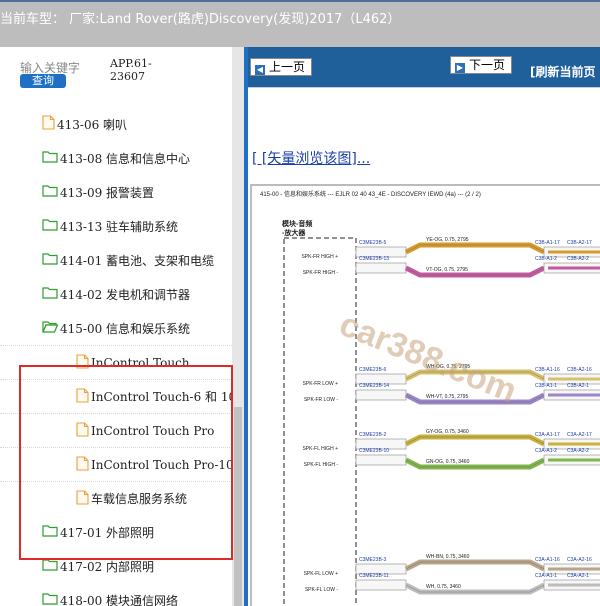 This screenshot has width=600, height=606. Describe the element at coordinates (563, 71) in the screenshot. I see `refresh-page-link: [刷新当前页` at that location.